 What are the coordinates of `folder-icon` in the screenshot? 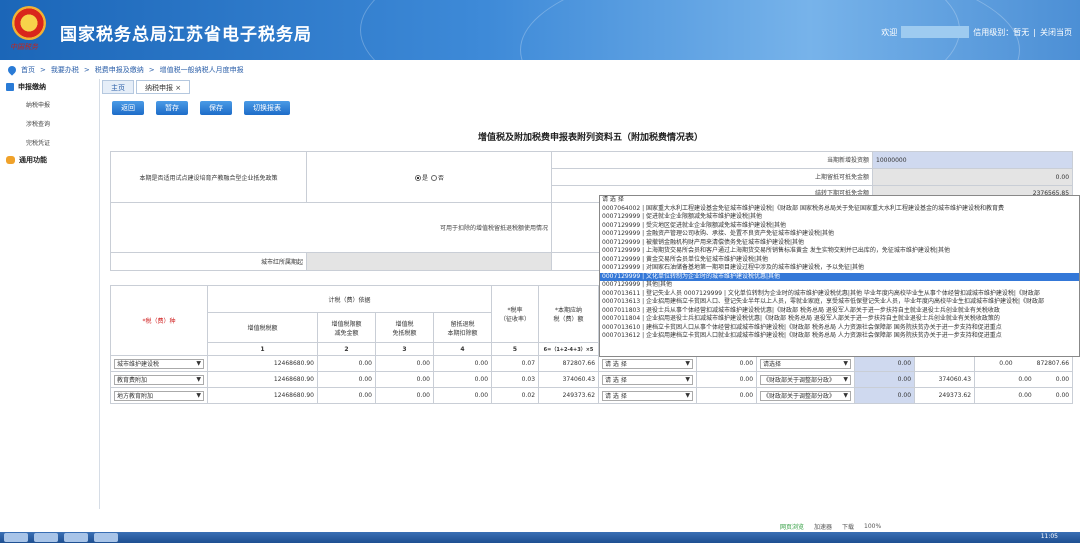 It's located at (76, 537).